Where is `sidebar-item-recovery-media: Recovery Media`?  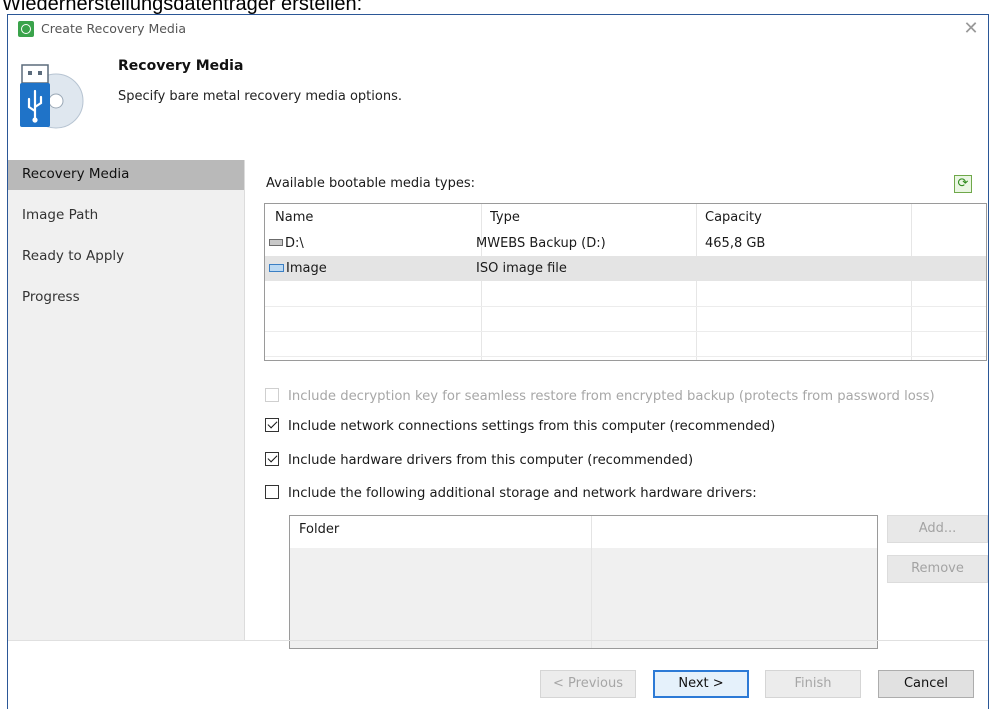 sidebar-item-recovery-media: Recovery Media is located at coordinates (126, 175).